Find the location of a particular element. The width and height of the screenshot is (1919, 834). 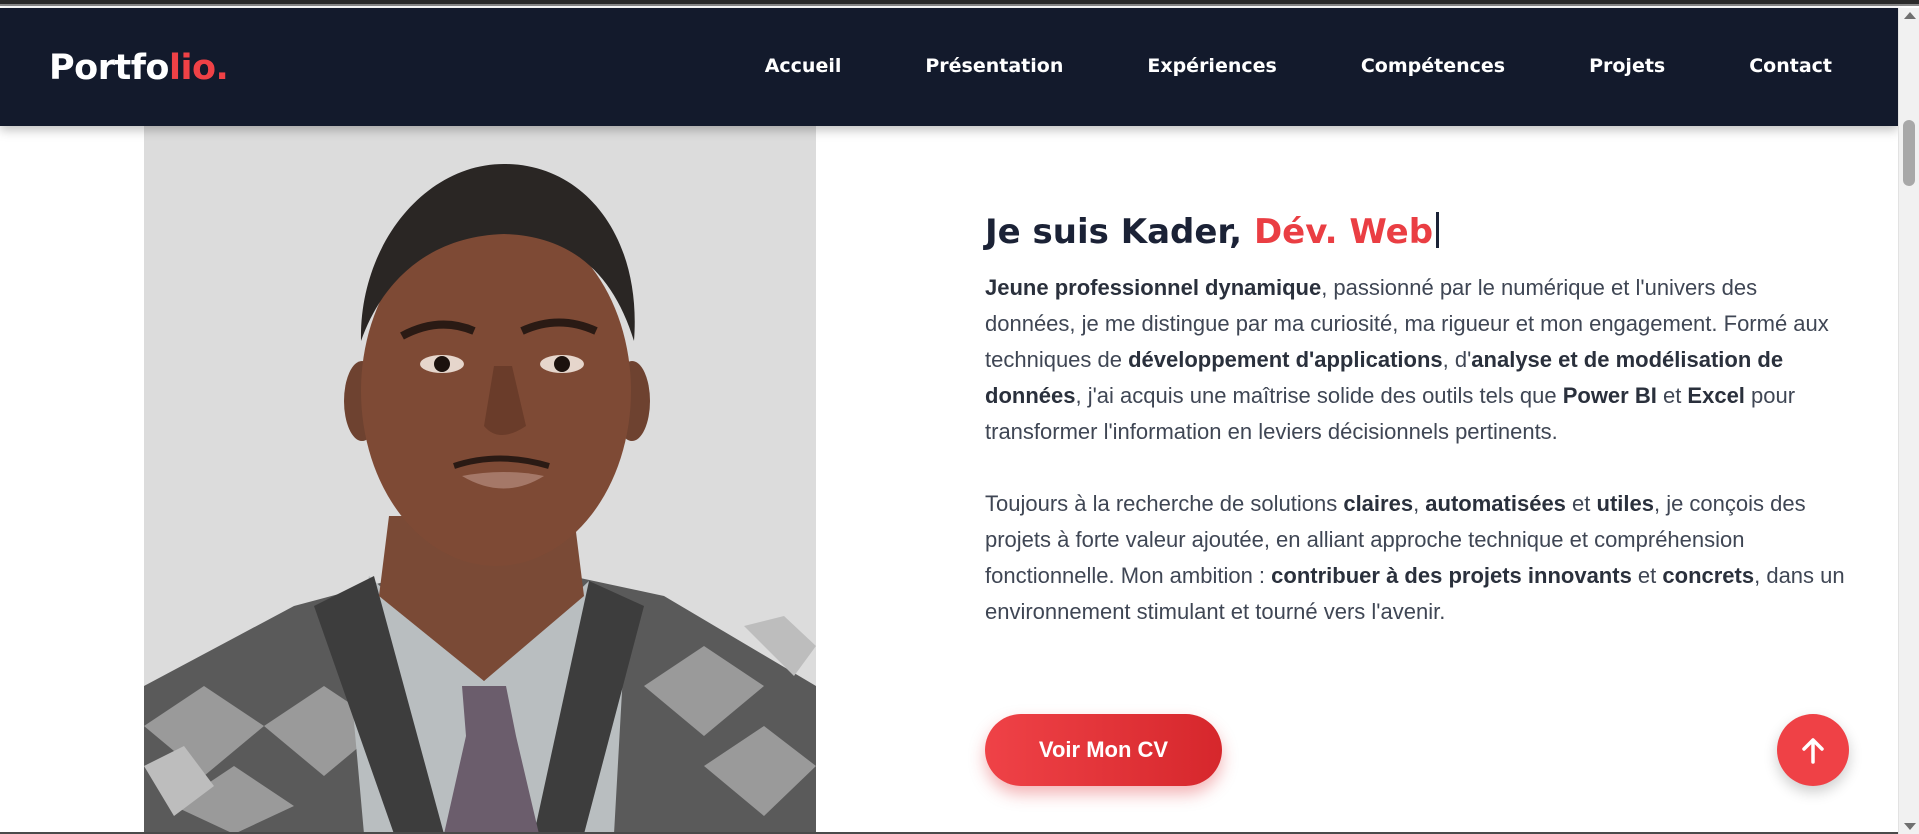

nav-link-competences: Compétences is located at coordinates (1433, 66).